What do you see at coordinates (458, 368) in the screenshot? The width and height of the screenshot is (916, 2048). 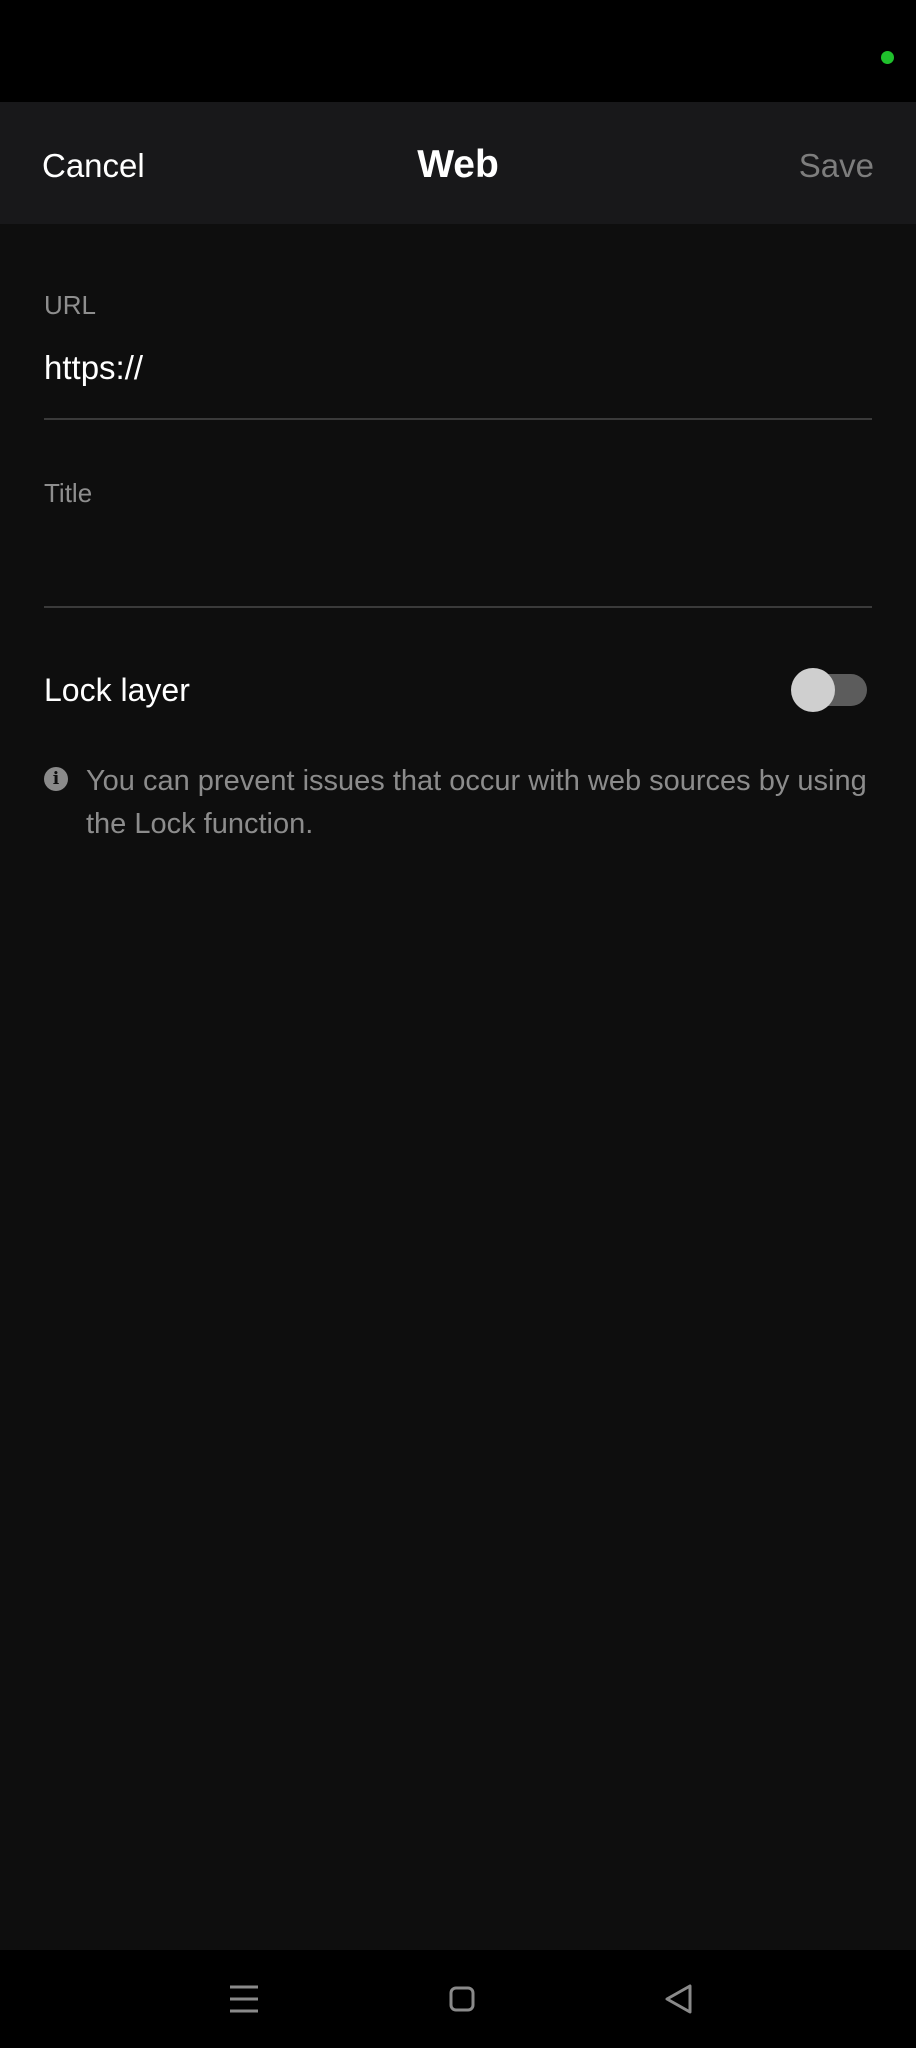 I see `url-input` at bounding box center [458, 368].